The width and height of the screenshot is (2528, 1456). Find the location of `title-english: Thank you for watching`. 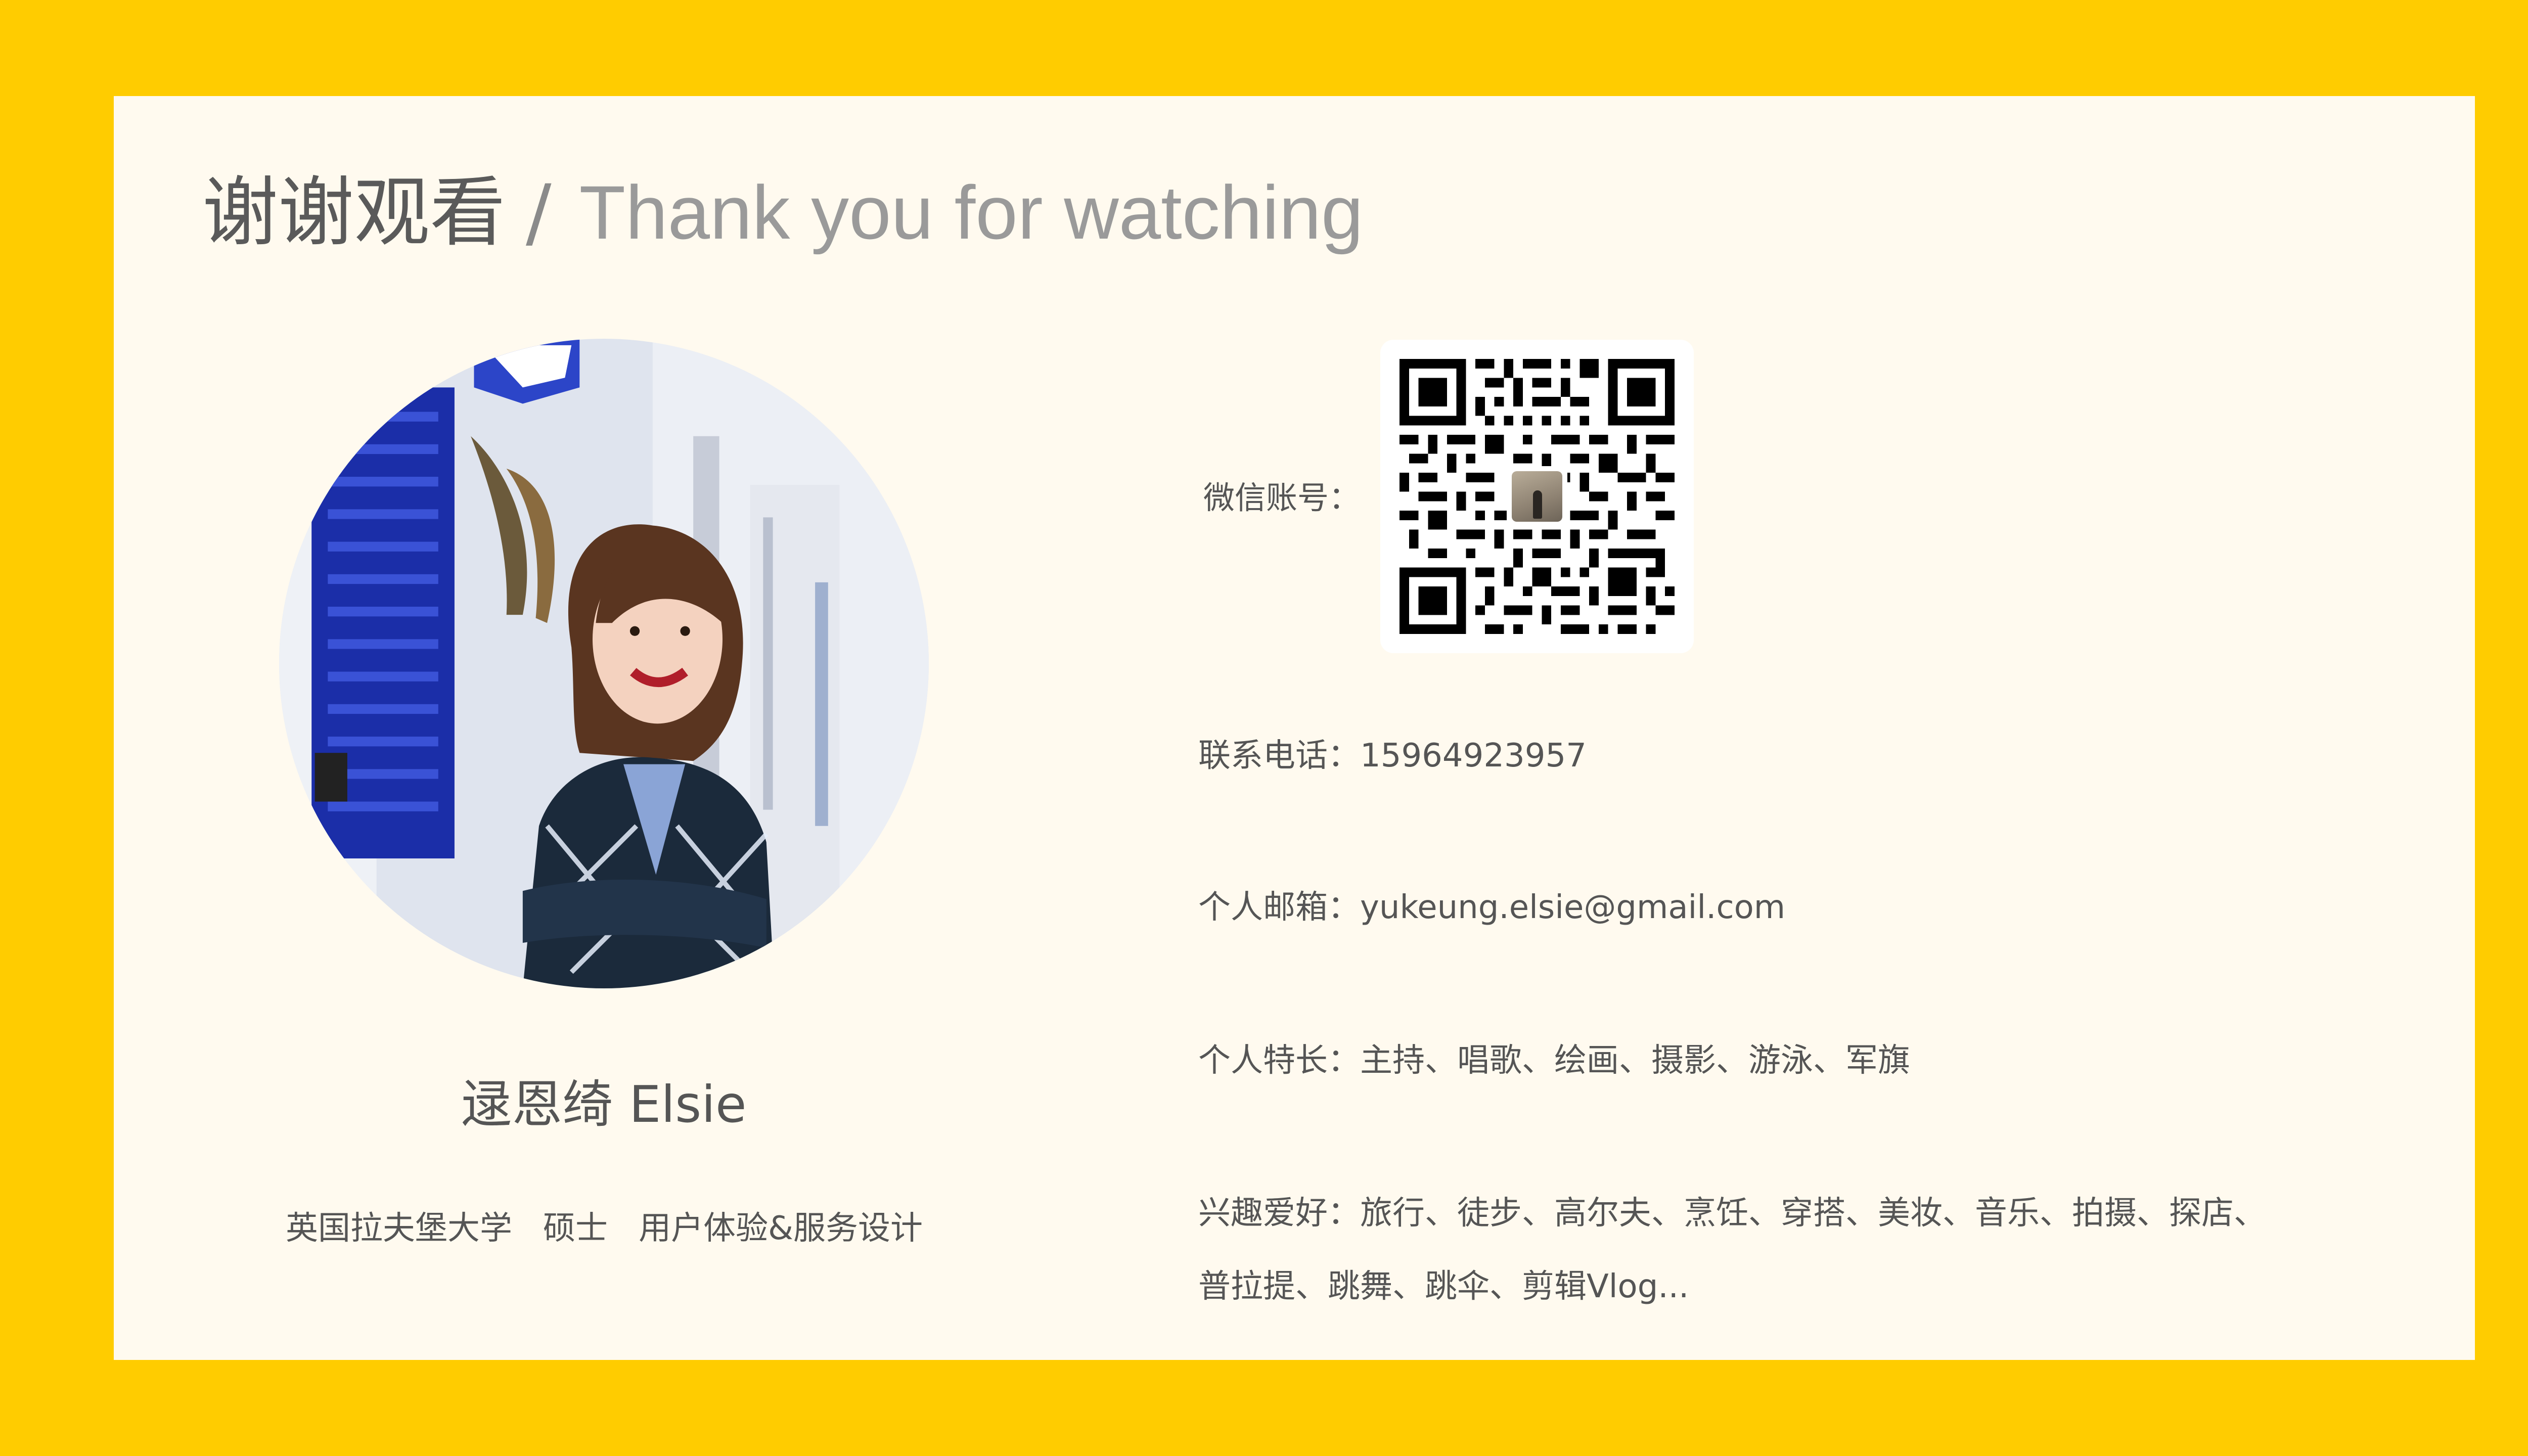

title-english: Thank you for watching is located at coordinates (972, 212).